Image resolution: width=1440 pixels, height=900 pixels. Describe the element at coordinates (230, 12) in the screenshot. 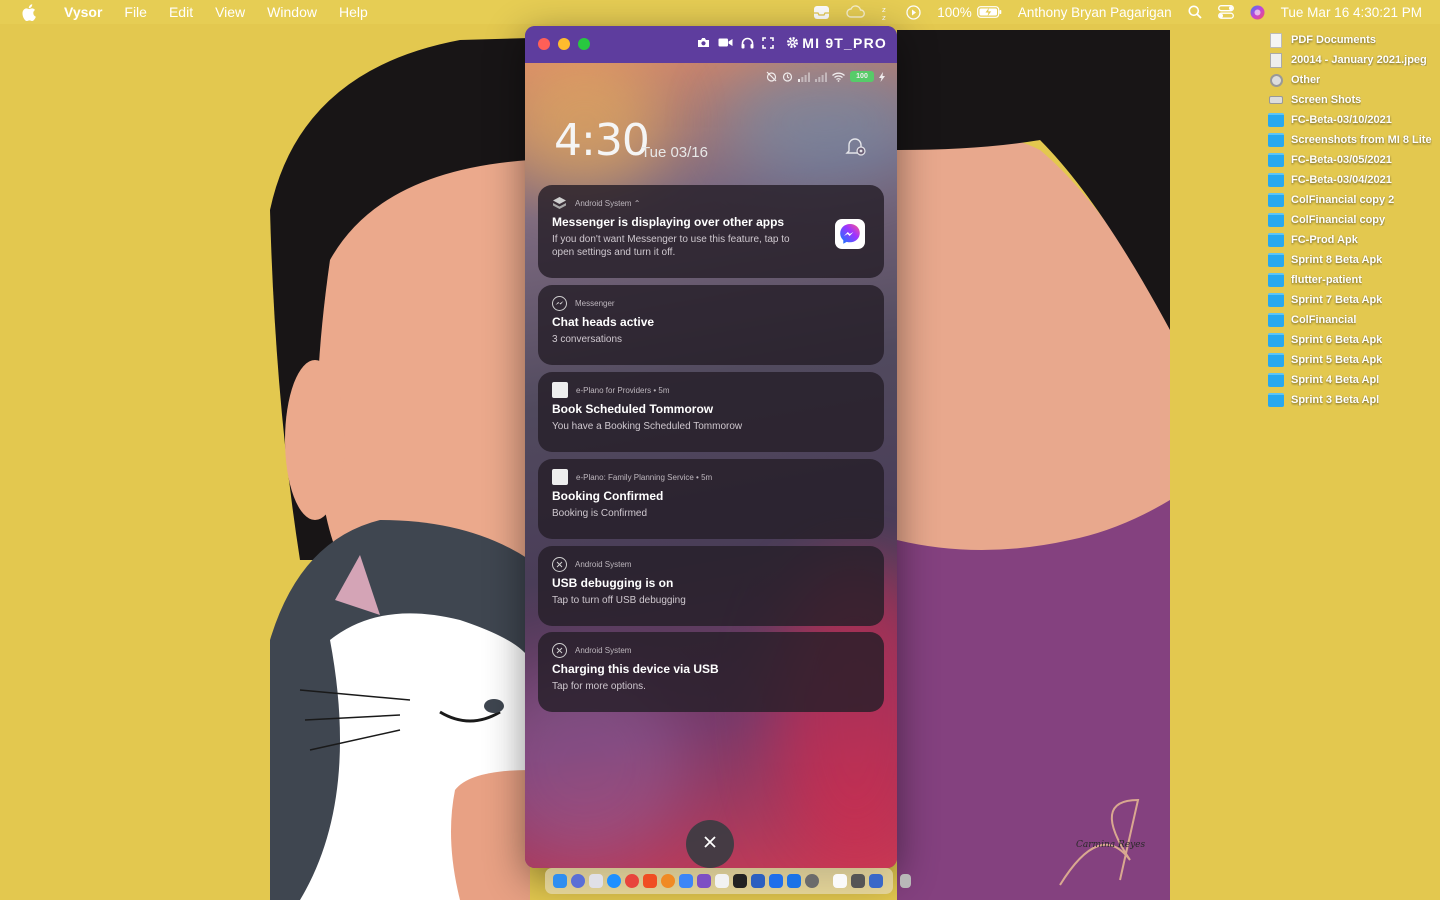

I see `menu-view: View` at that location.